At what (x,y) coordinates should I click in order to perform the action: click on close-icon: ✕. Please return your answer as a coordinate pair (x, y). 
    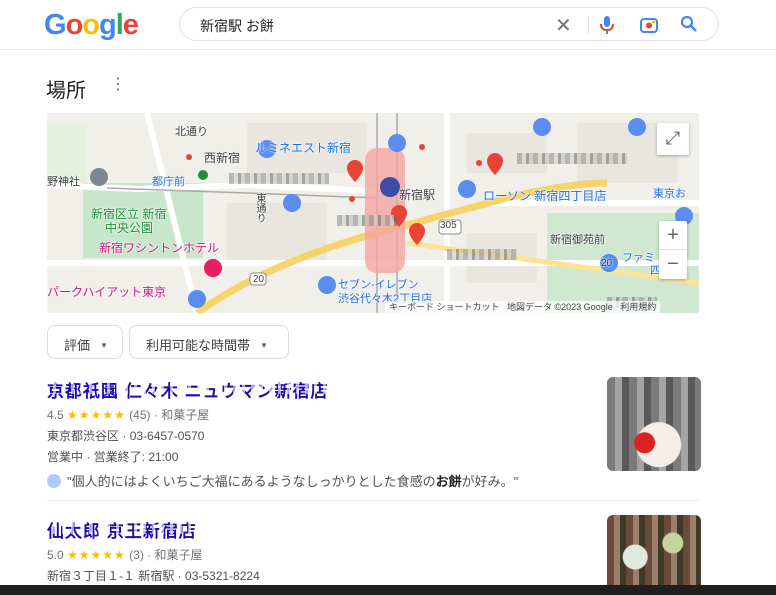
    Looking at the image, I should click on (563, 25).